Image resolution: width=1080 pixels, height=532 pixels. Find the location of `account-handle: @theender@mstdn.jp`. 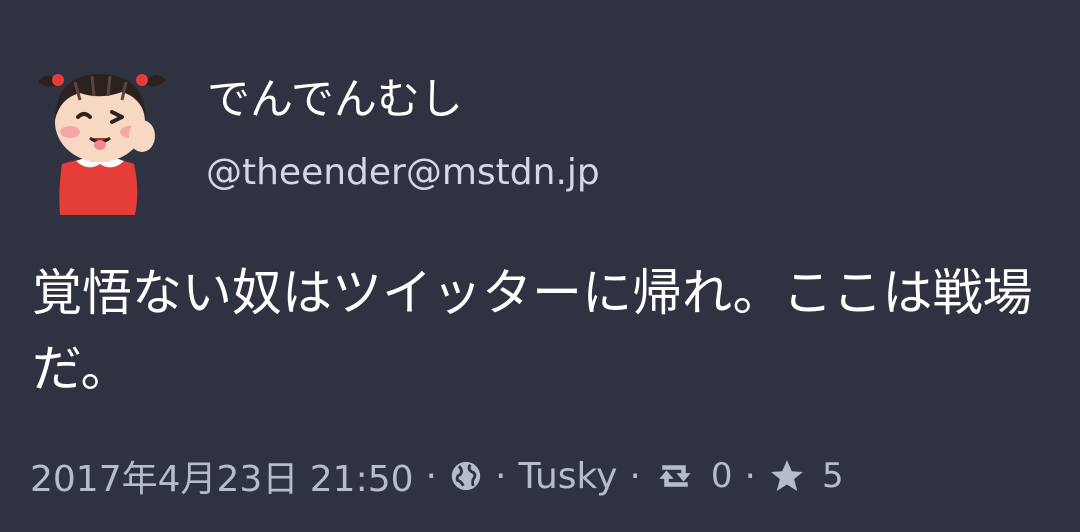

account-handle: @theender@mstdn.jp is located at coordinates (403, 173).